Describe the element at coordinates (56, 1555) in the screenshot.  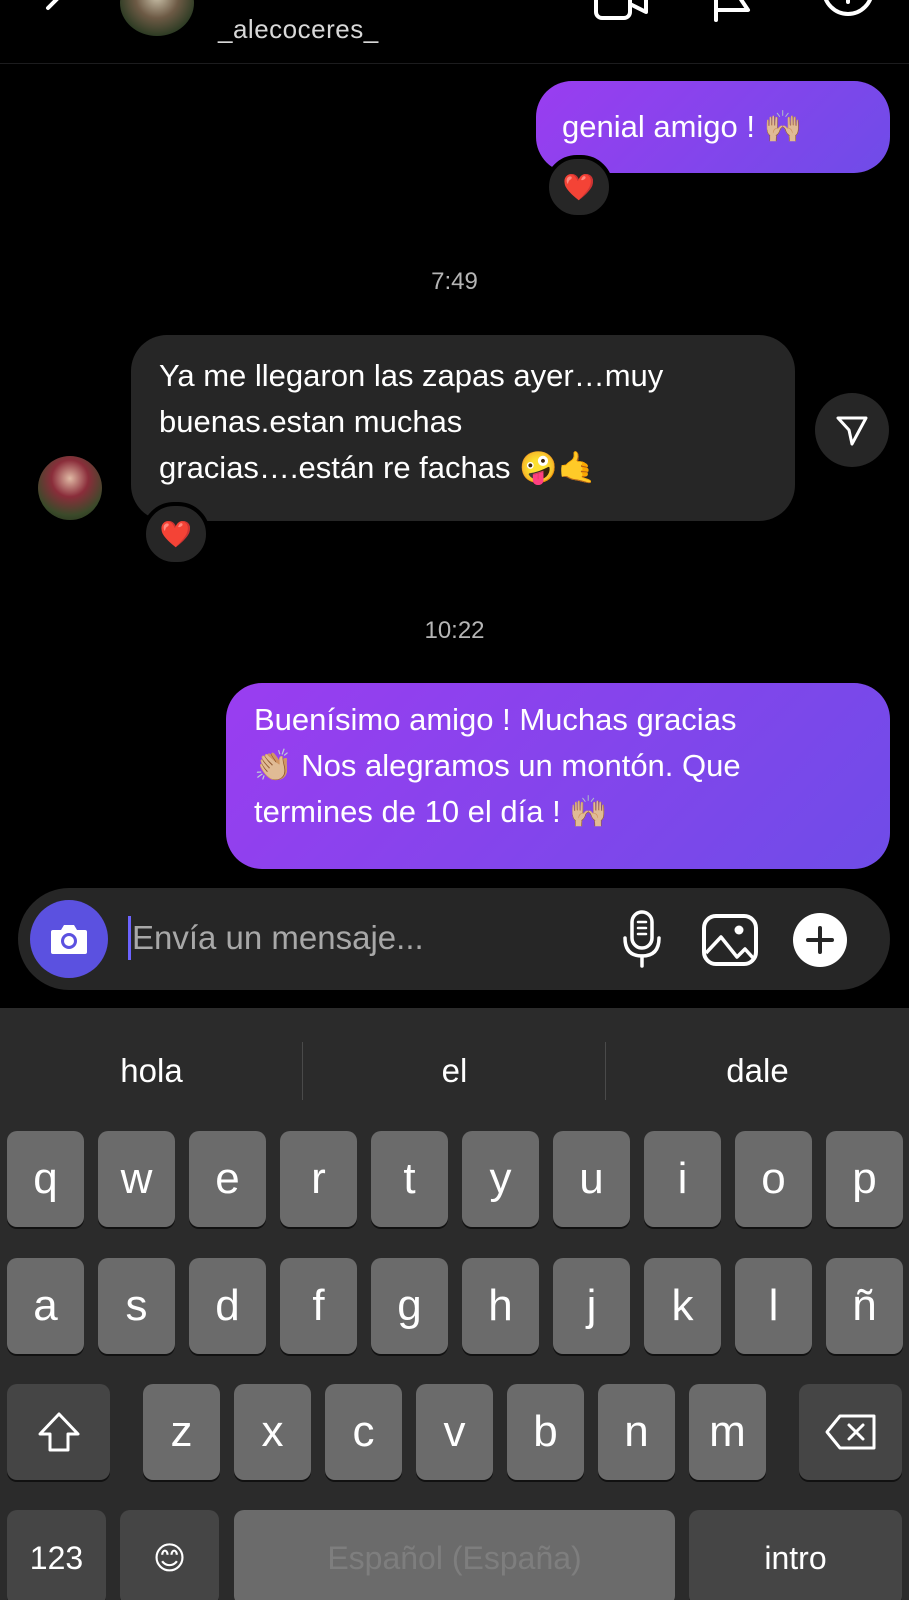
I see `numbers-key: 123` at that location.